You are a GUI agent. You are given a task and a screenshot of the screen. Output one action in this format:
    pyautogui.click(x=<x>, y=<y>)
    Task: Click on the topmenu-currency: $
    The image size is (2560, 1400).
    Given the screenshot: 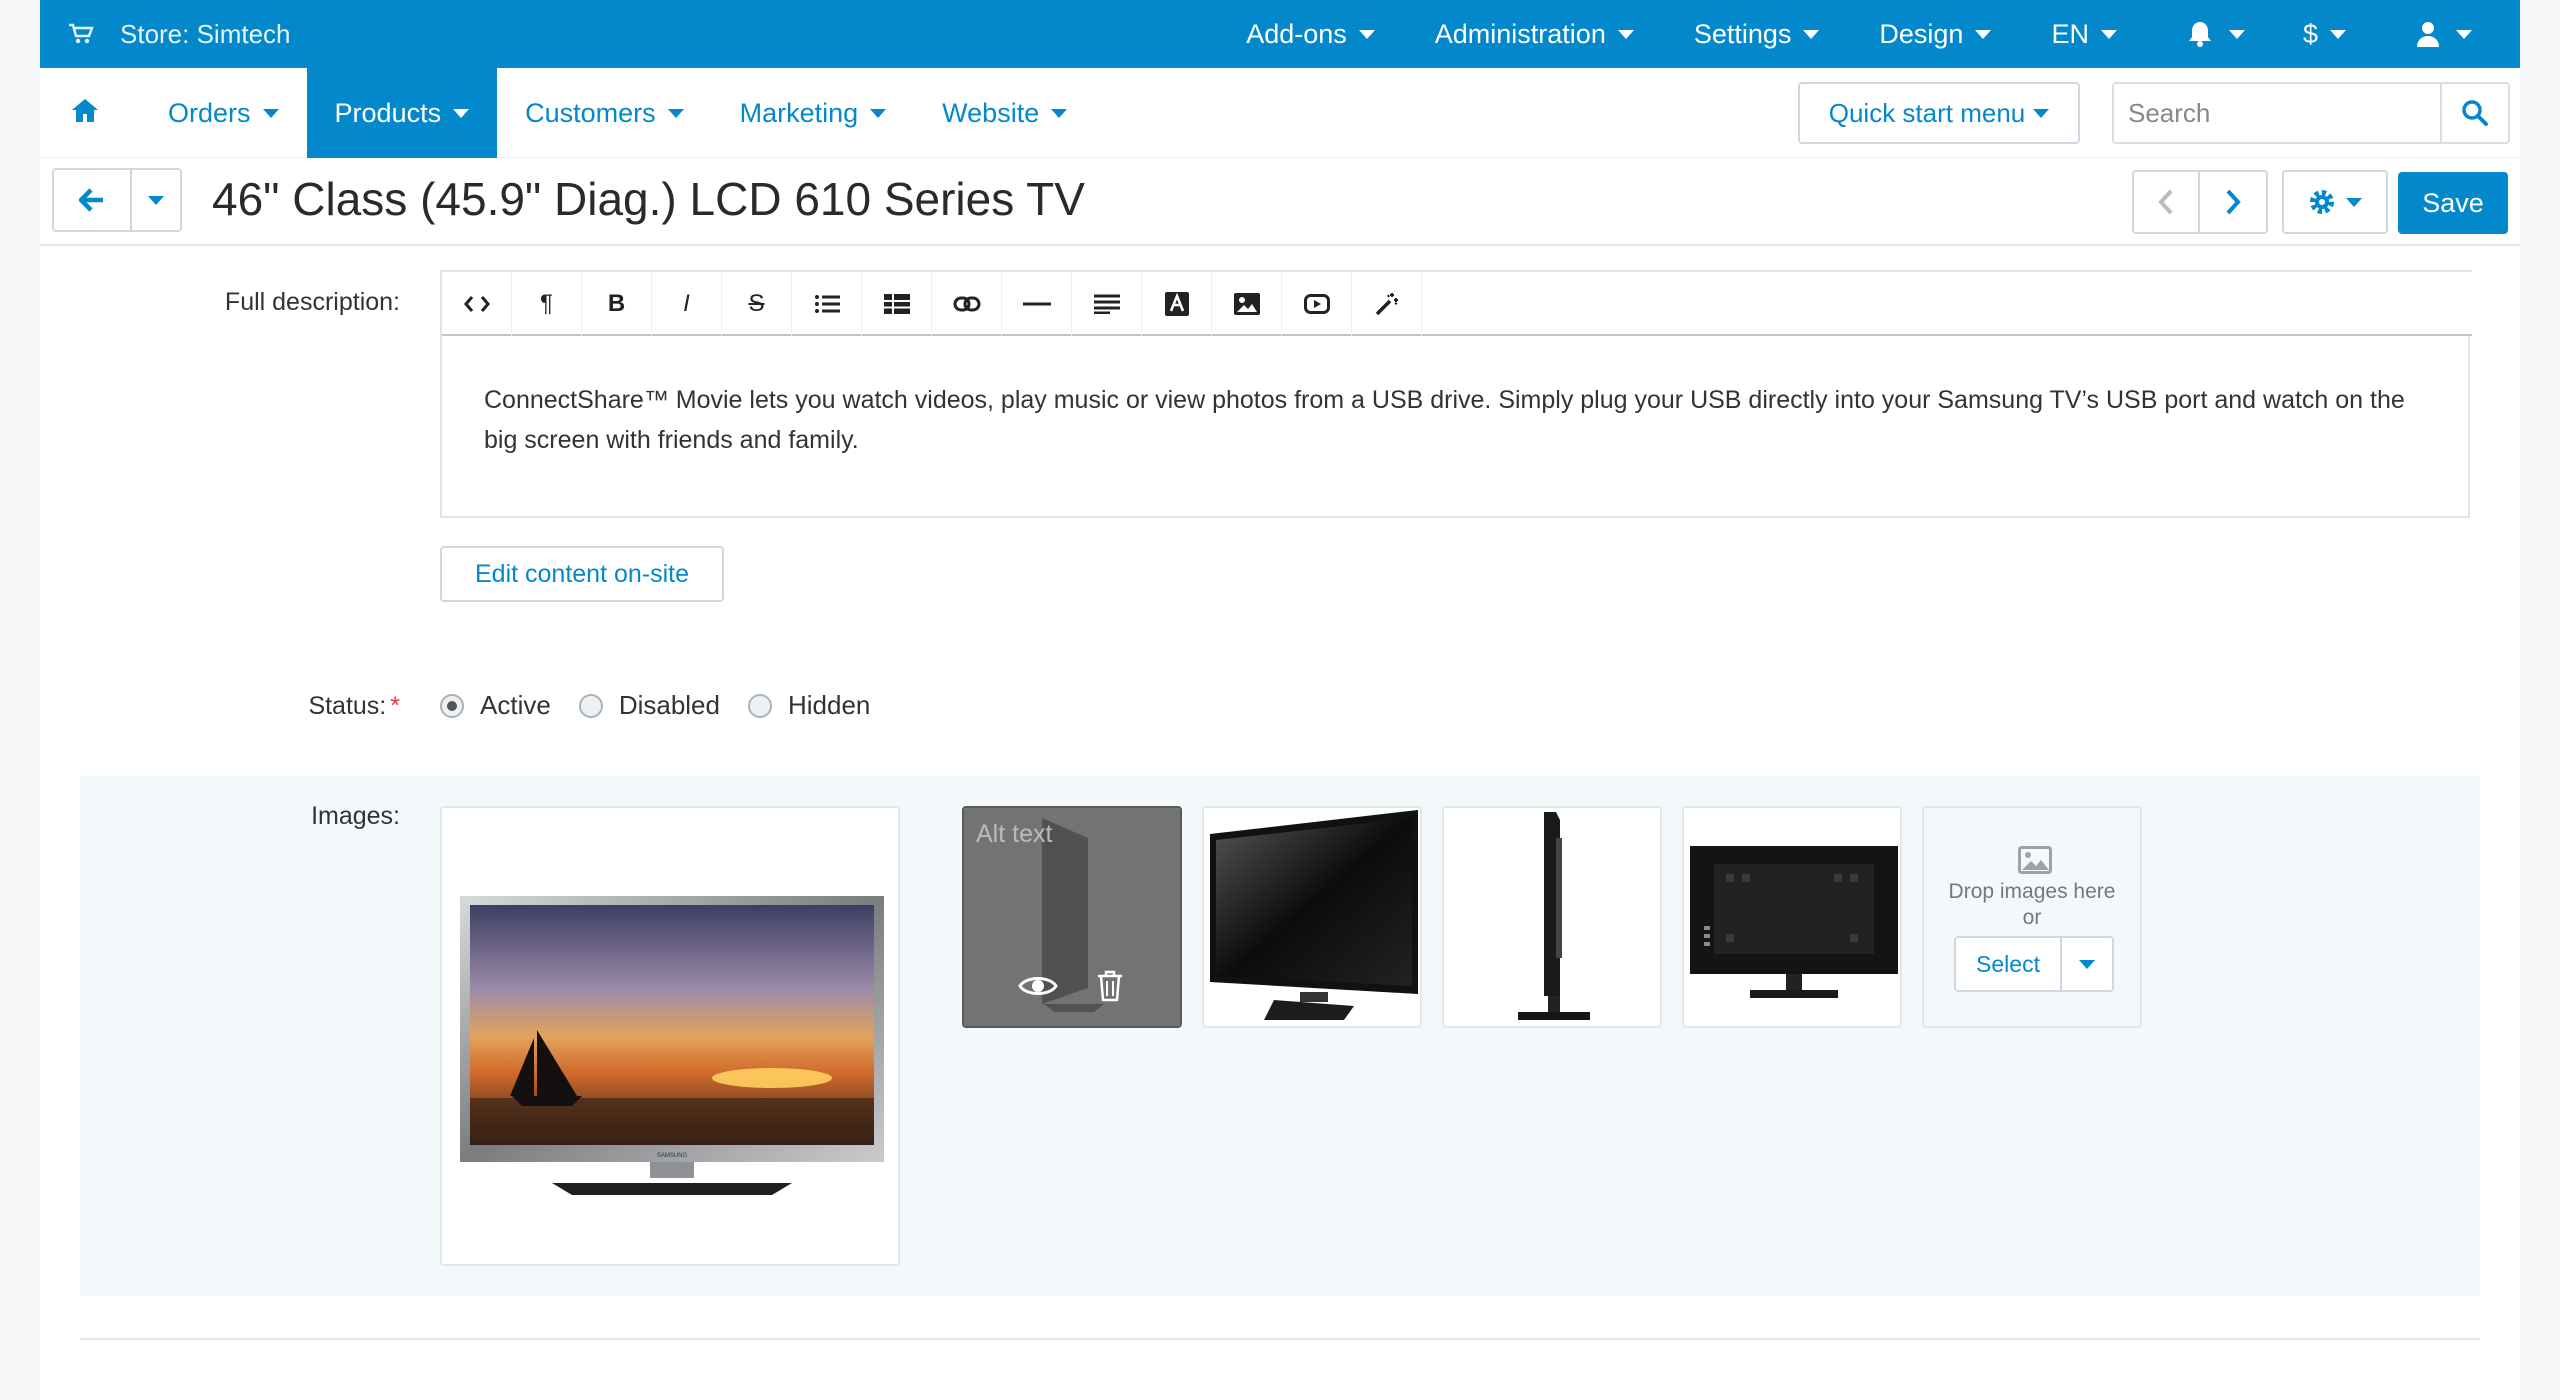 What is the action you would take?
    pyautogui.click(x=2324, y=34)
    